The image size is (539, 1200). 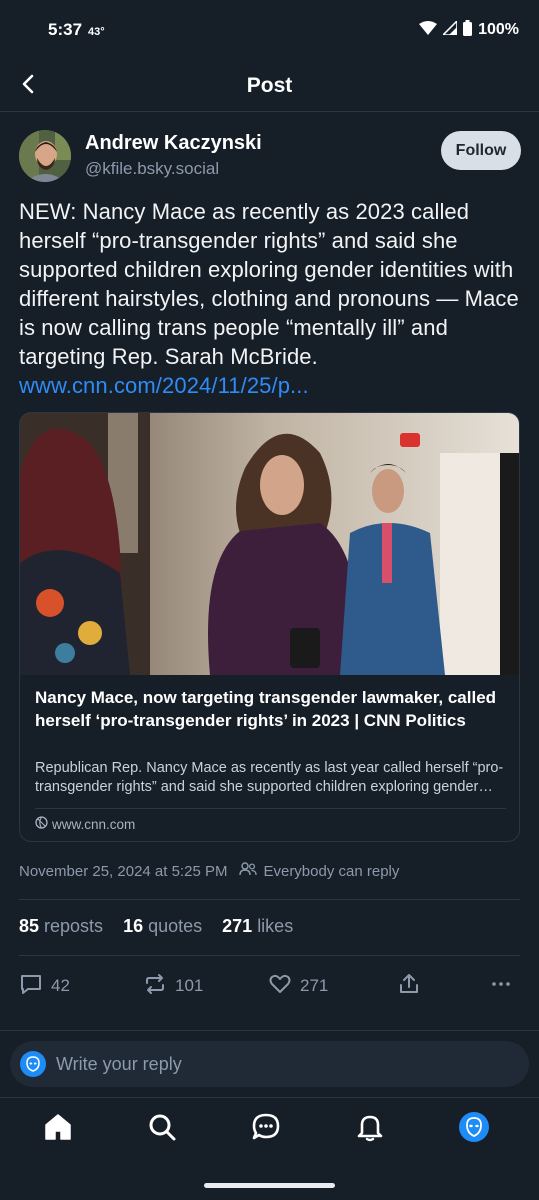 What do you see at coordinates (269, 1185) in the screenshot?
I see `home-indicator` at bounding box center [269, 1185].